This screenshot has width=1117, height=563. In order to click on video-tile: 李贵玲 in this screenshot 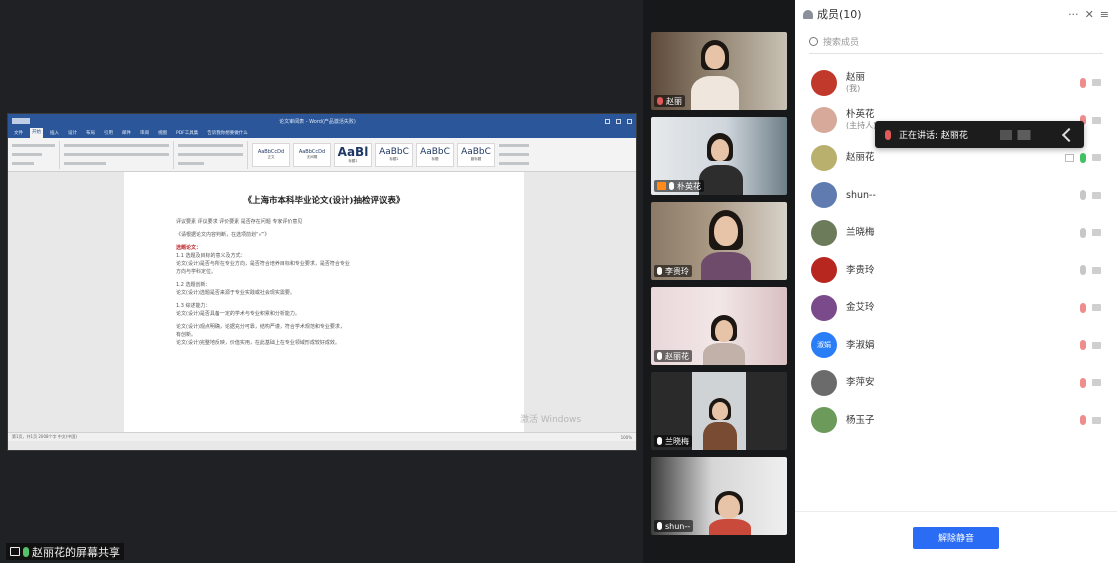, I will do `click(719, 241)`.